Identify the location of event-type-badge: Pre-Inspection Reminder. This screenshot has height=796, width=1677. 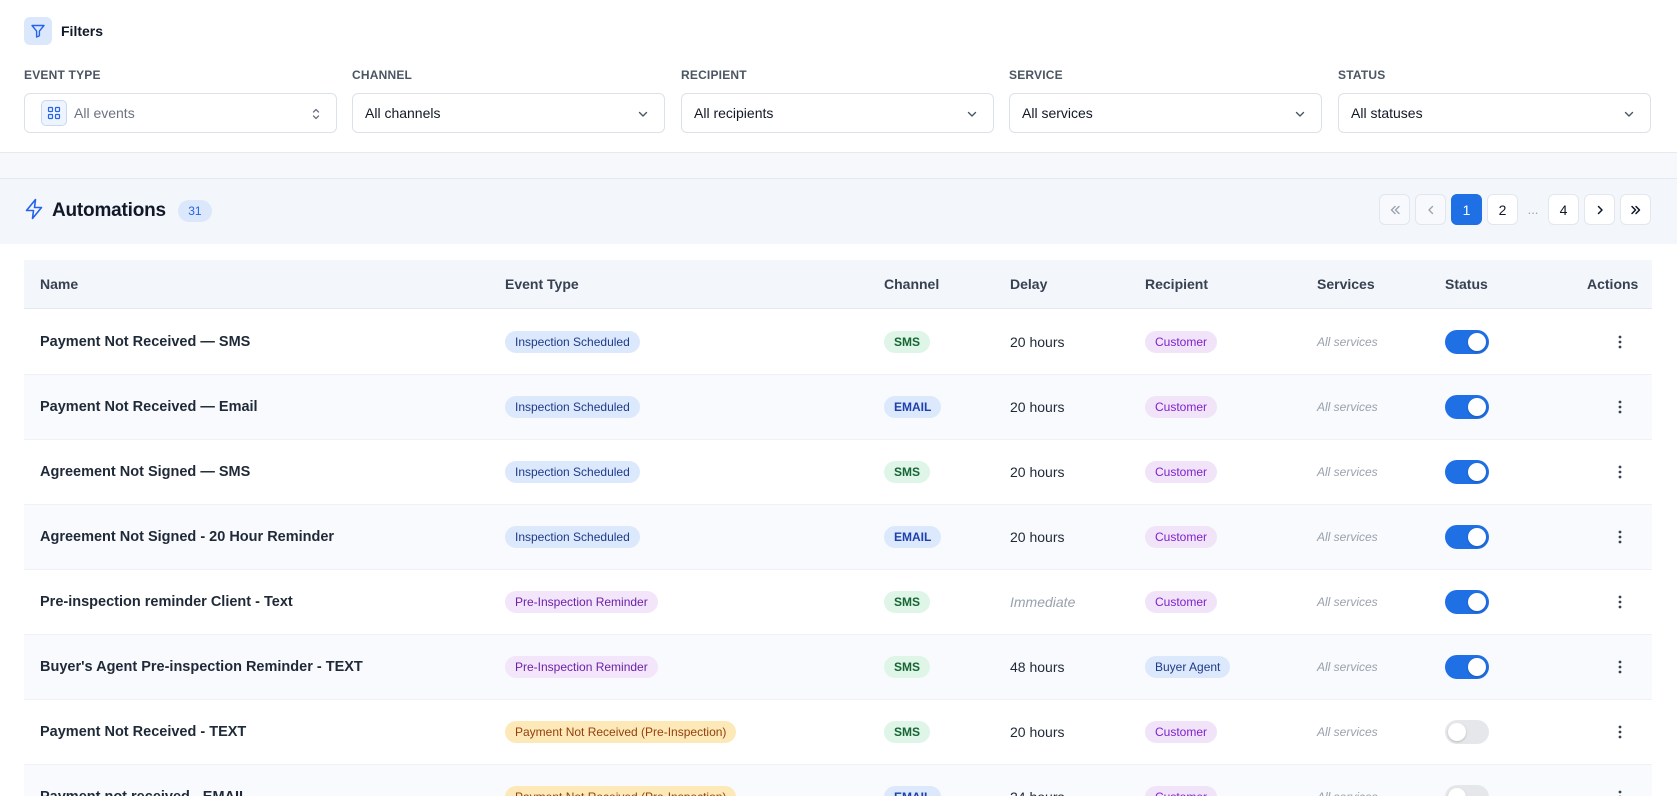
(581, 602).